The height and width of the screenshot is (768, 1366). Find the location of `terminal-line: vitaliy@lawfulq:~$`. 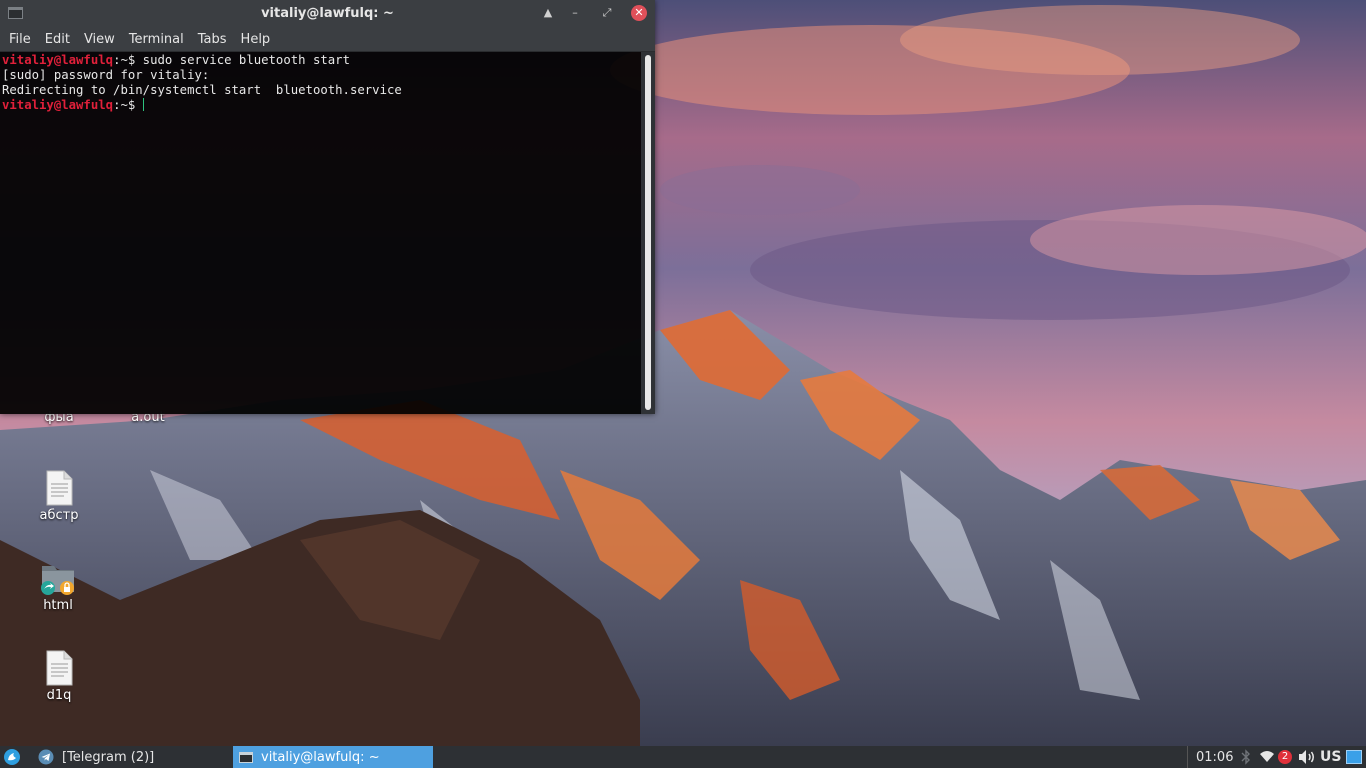

terminal-line: vitaliy@lawfulq:~$ is located at coordinates (320, 105).